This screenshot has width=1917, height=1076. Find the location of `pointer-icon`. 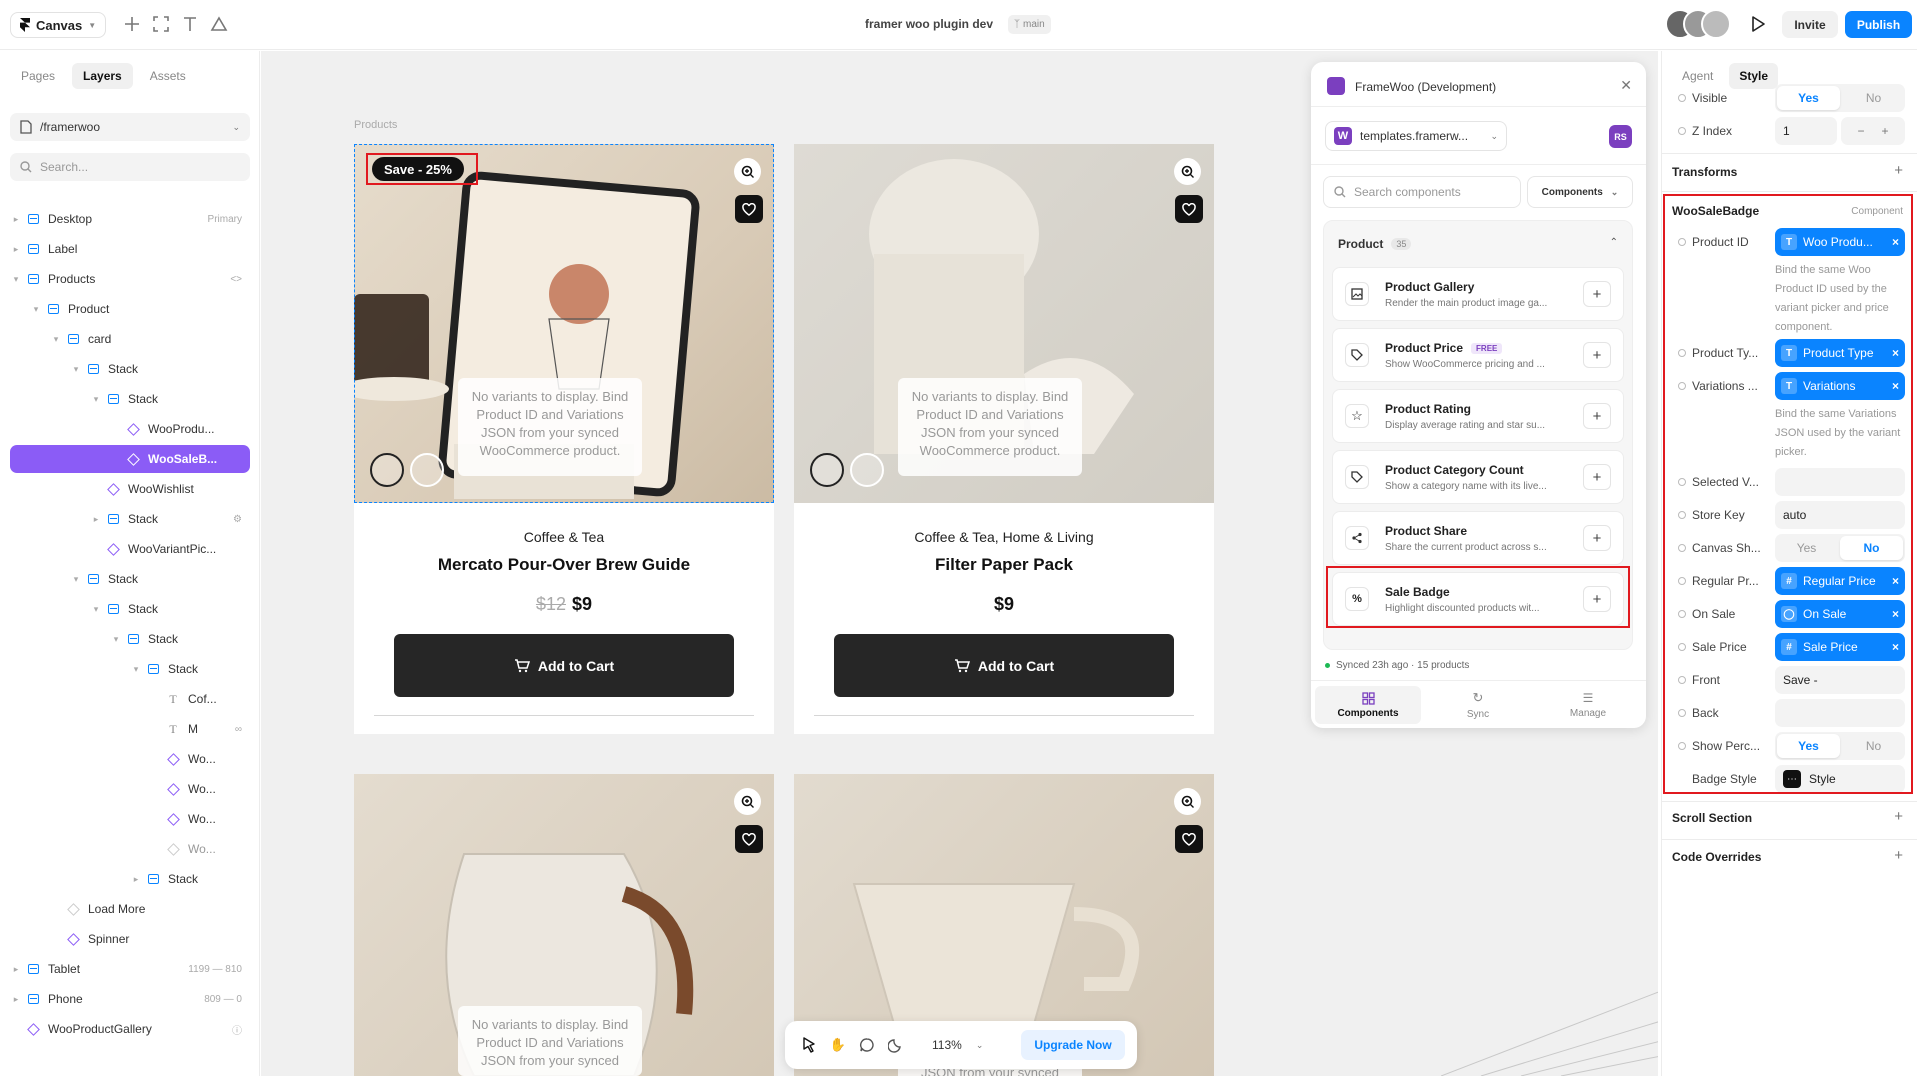

pointer-icon is located at coordinates (809, 1045).